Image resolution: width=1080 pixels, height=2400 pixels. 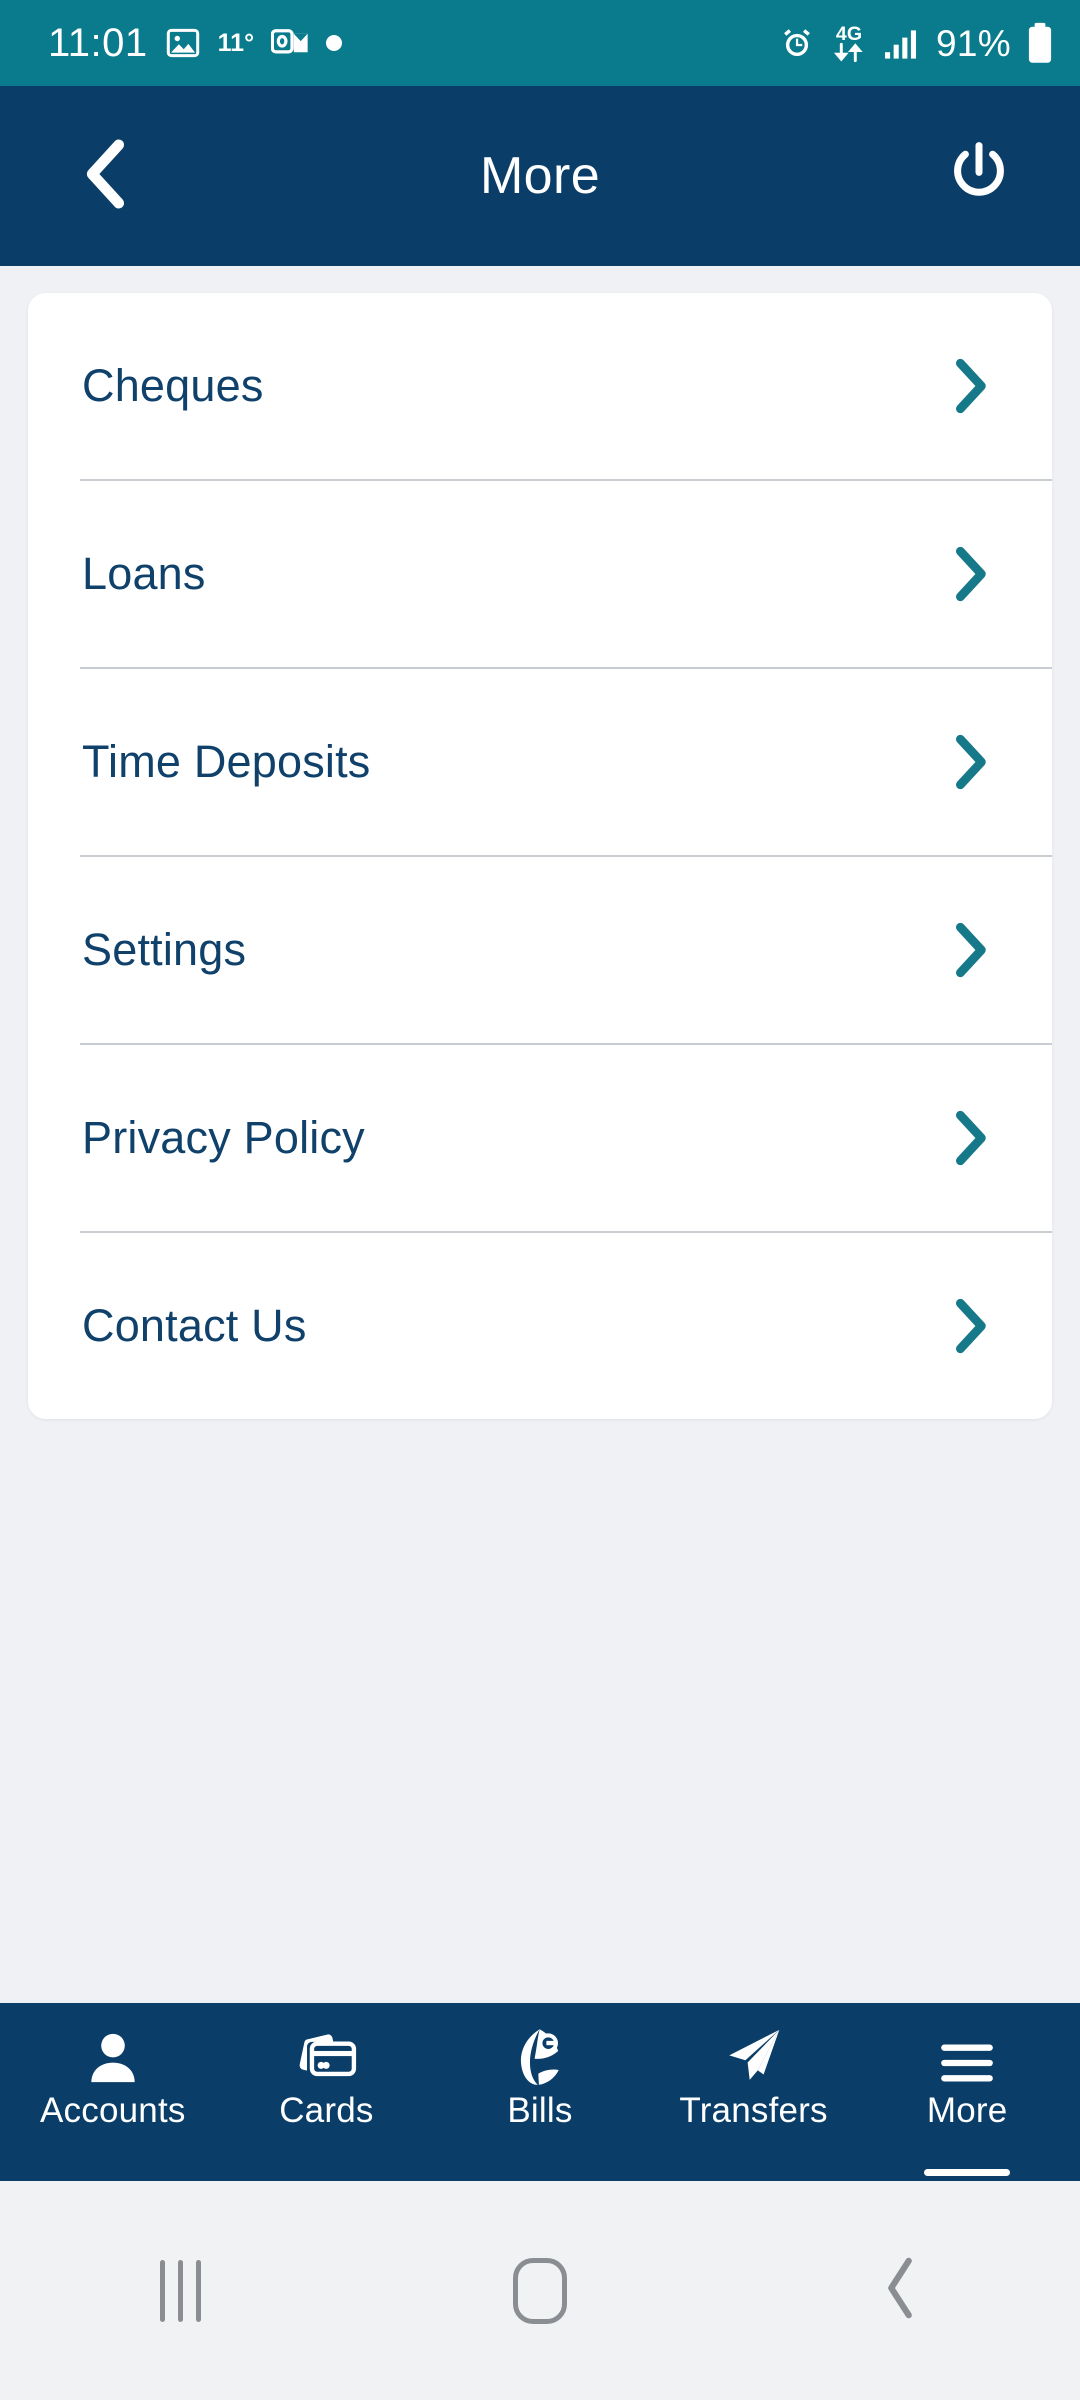 What do you see at coordinates (902, 43) in the screenshot?
I see `signal-bars-icon` at bounding box center [902, 43].